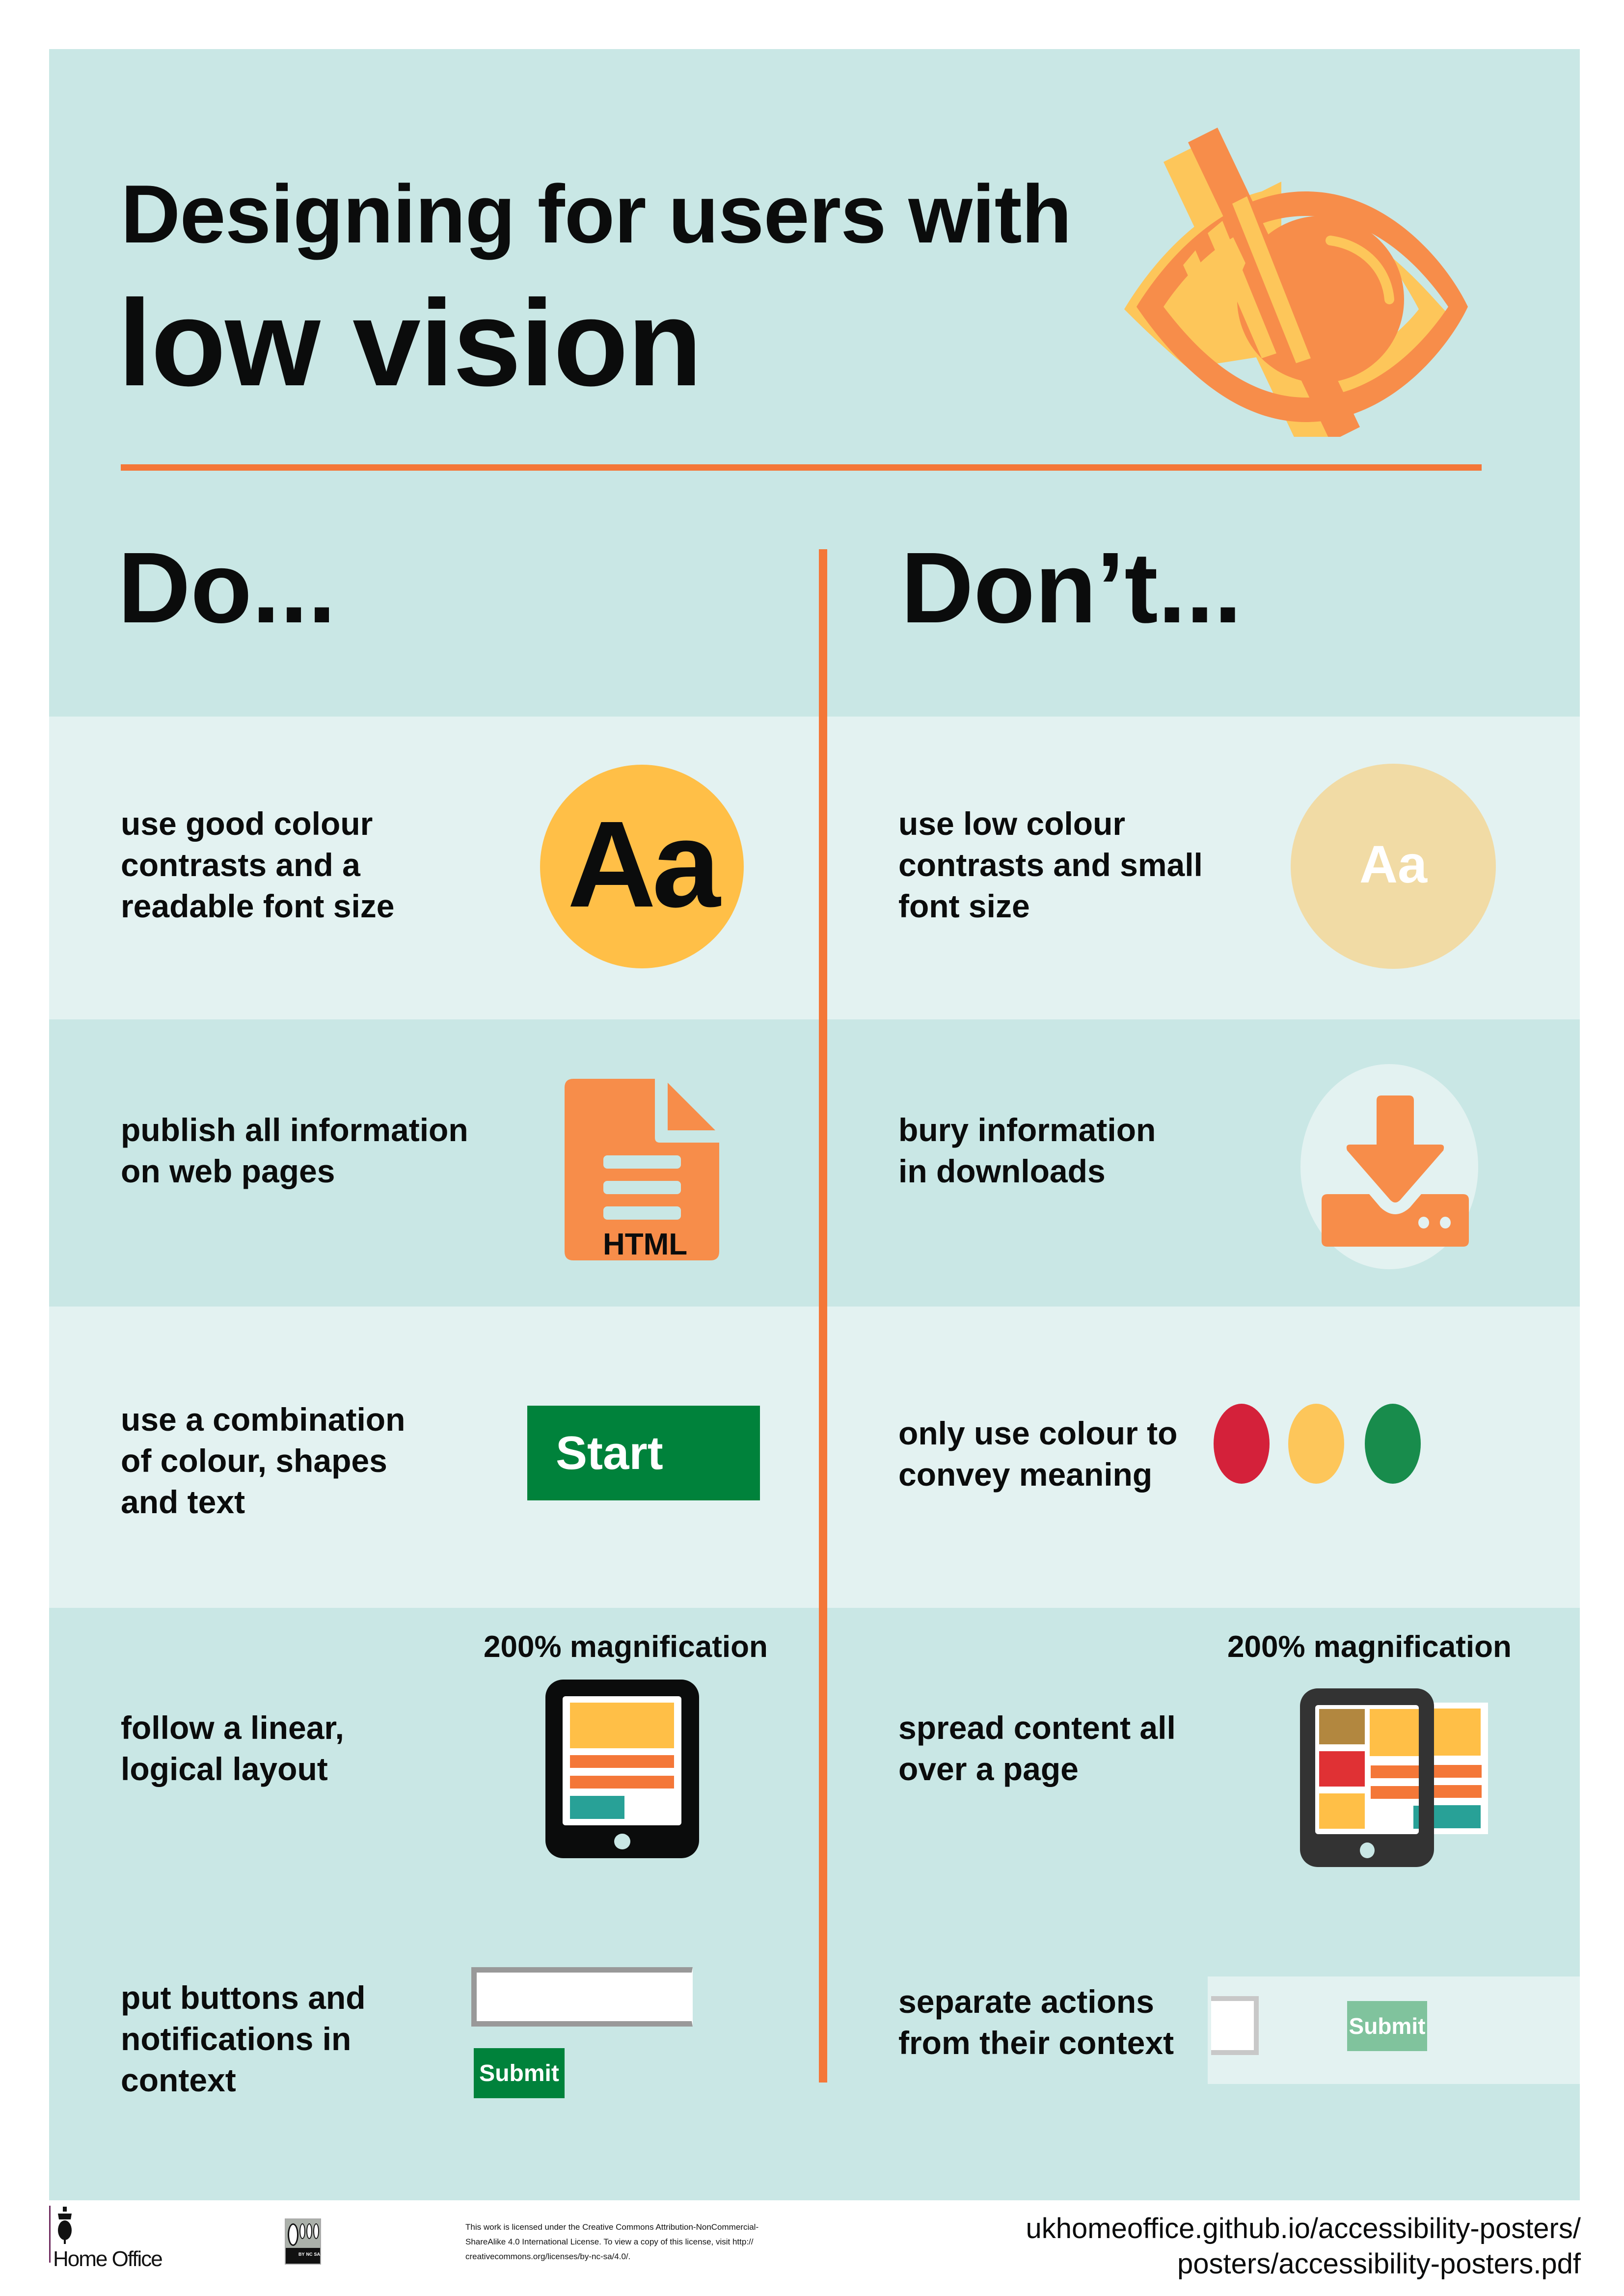  I want to click on do-item-2-text: publish all information on web pages, so click(294, 1150).